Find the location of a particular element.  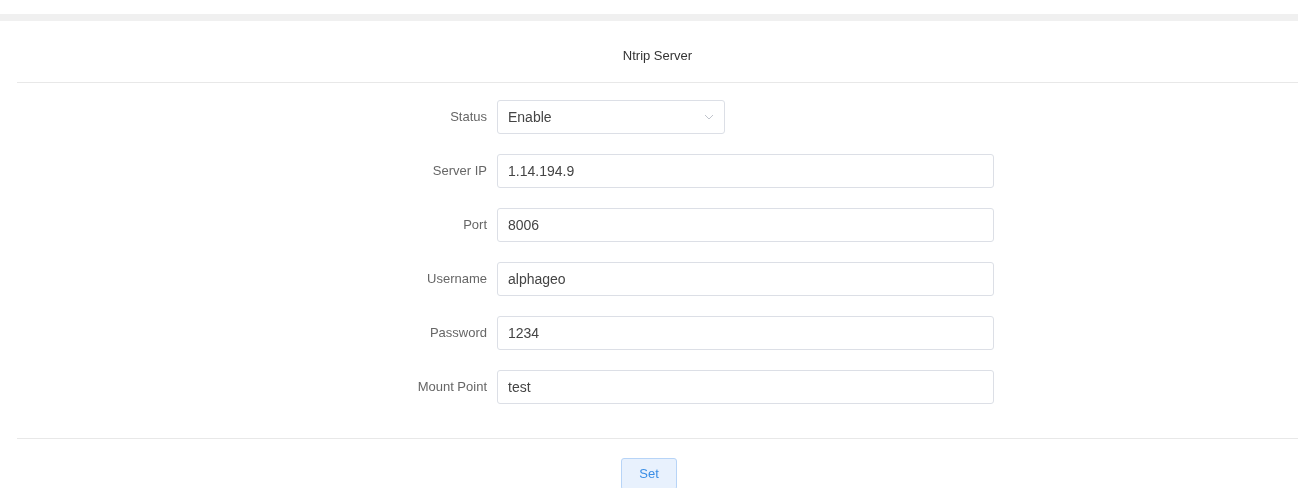

input-field: test is located at coordinates (745, 387).